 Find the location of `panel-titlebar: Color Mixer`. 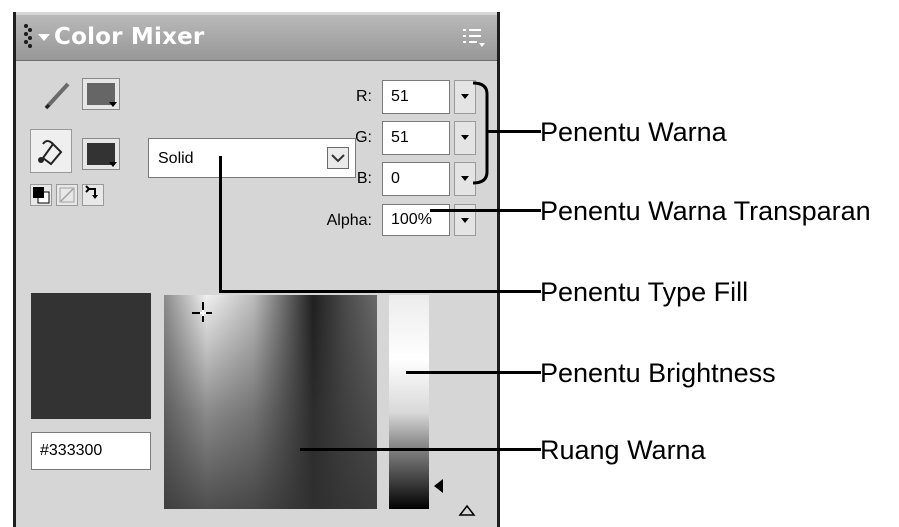

panel-titlebar: Color Mixer is located at coordinates (256, 38).